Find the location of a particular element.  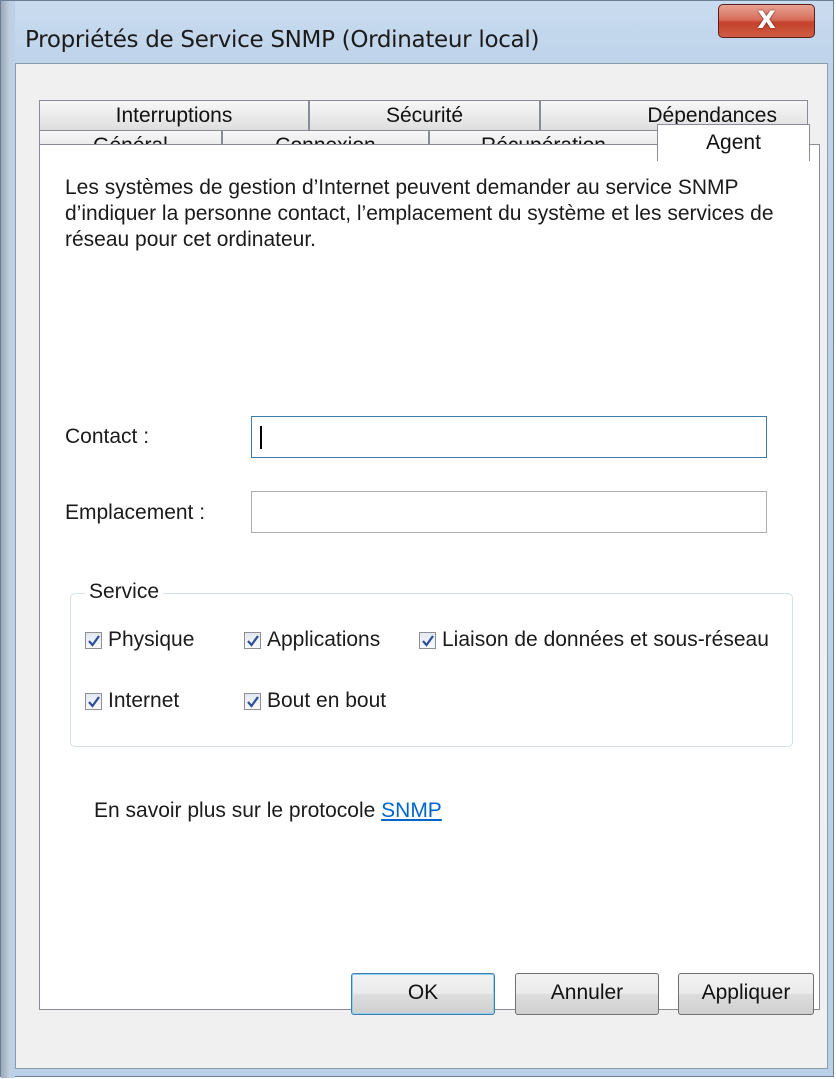

text-caret is located at coordinates (261, 437).